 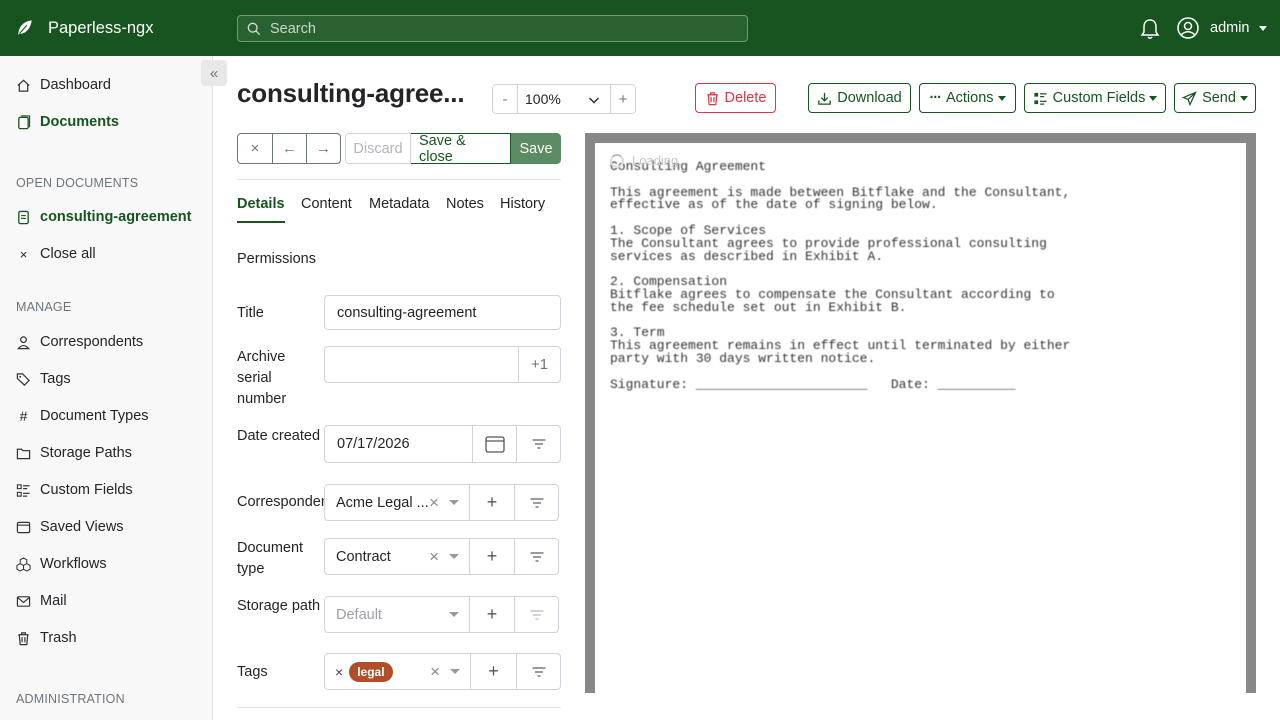 What do you see at coordinates (53, 601) in the screenshot?
I see `sidebar-item-label: Mail` at bounding box center [53, 601].